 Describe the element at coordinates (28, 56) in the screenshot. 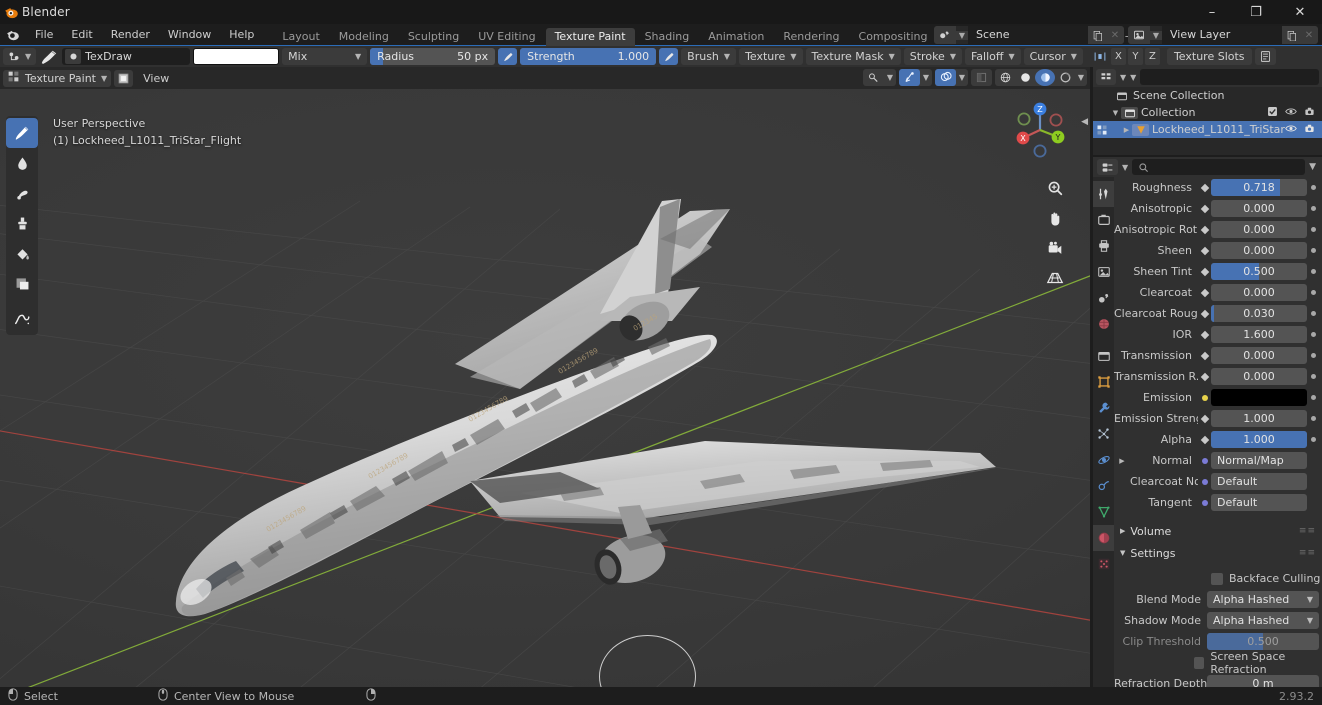

I see `active-tool-chevron-down-icon: ▼` at that location.